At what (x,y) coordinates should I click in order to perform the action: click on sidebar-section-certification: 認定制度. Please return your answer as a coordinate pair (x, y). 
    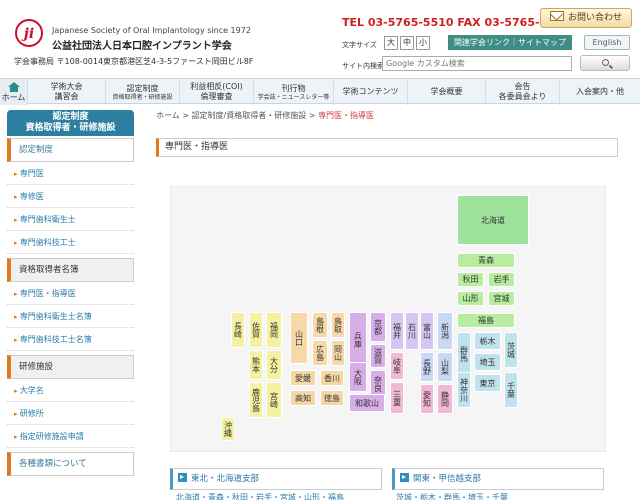
    Looking at the image, I should click on (70, 150).